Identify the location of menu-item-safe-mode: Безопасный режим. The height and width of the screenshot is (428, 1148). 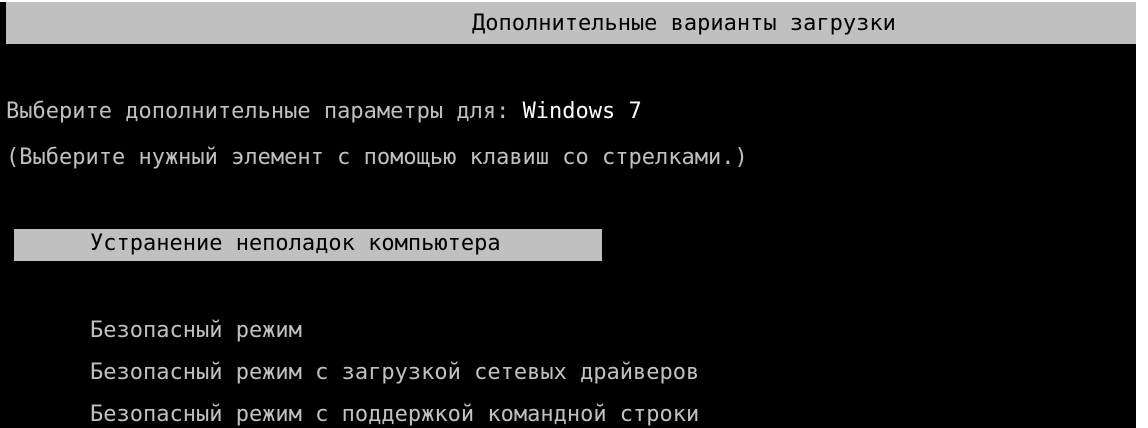
(196, 331).